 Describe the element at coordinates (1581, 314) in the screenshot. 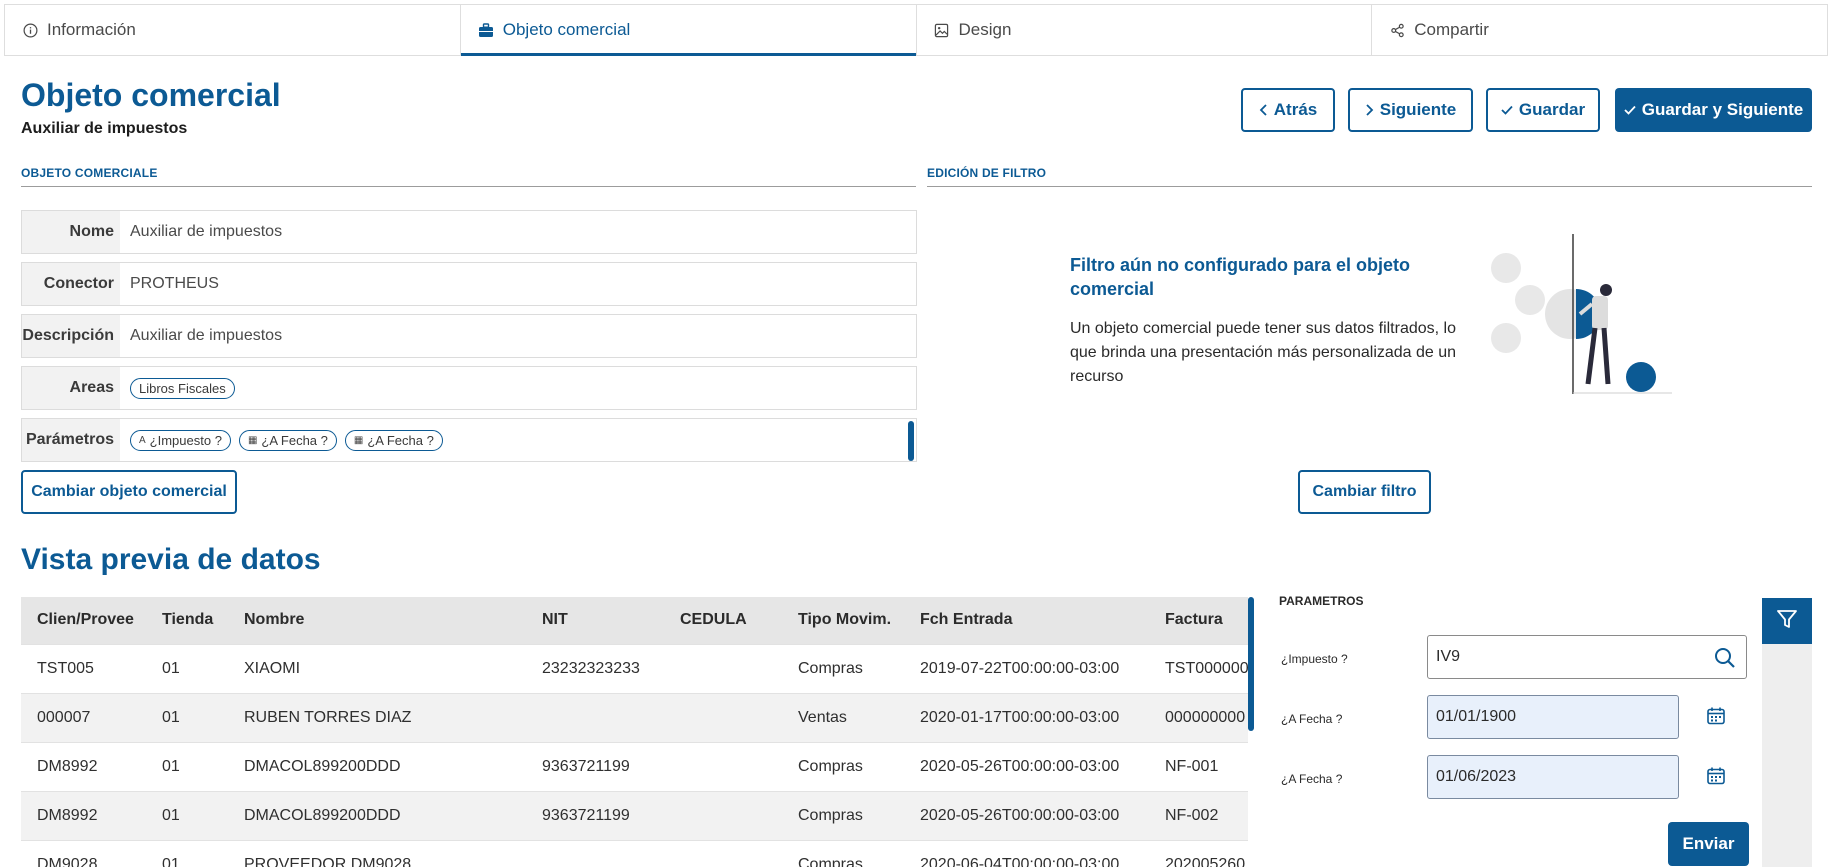

I see `empty-illustration` at that location.